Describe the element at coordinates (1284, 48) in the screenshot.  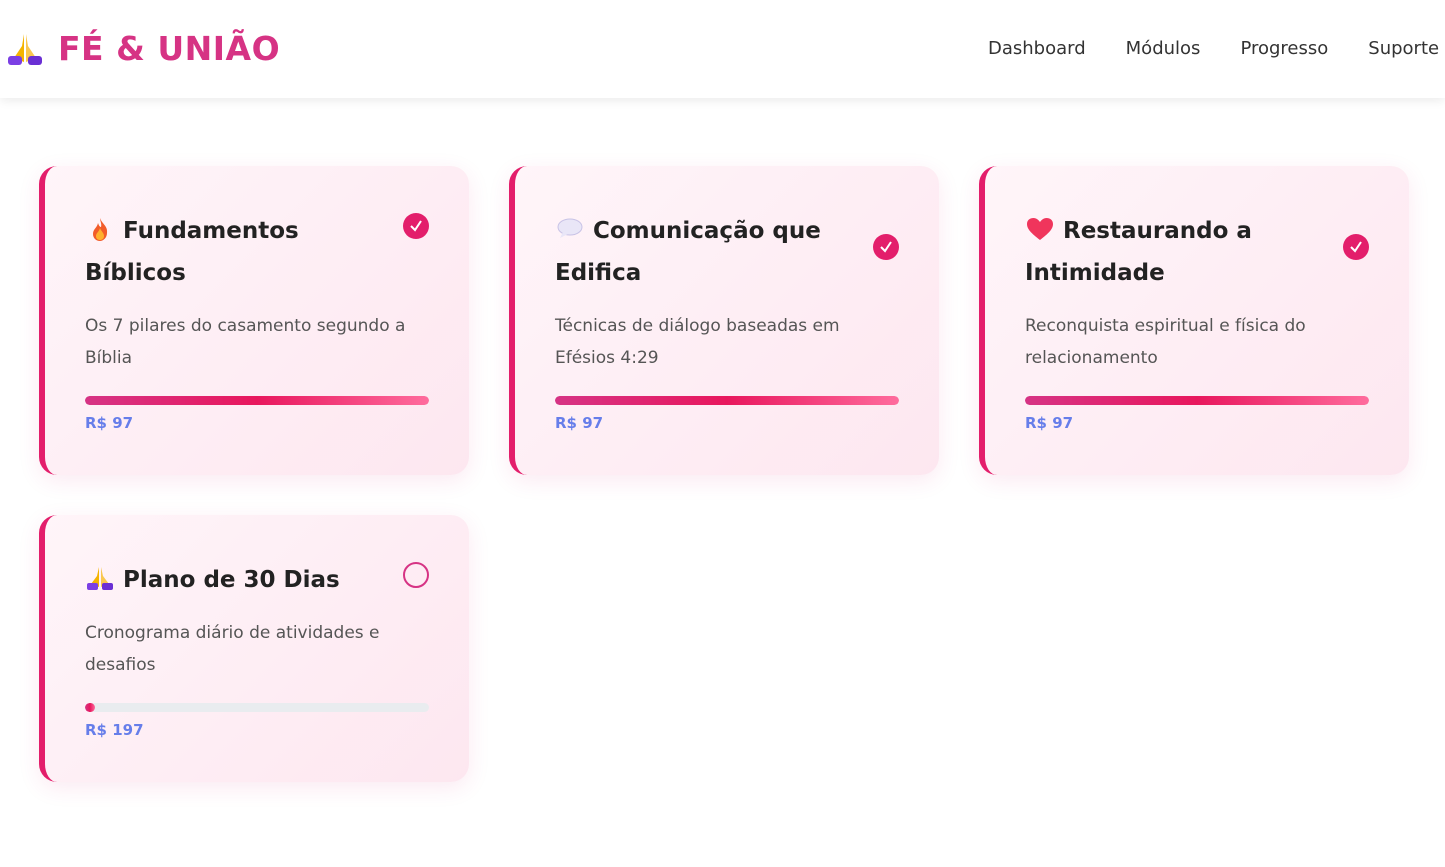
I see `nav-progresso: Progresso` at that location.